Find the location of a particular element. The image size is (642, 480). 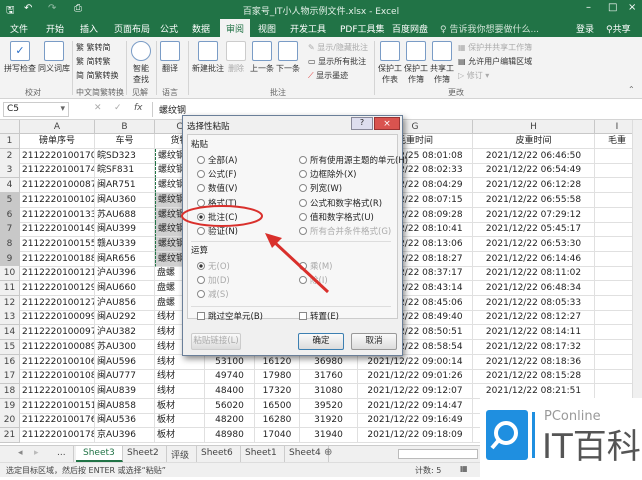

it-baike-logo-icon: PConline IT百科 is located at coordinates (563, 438).